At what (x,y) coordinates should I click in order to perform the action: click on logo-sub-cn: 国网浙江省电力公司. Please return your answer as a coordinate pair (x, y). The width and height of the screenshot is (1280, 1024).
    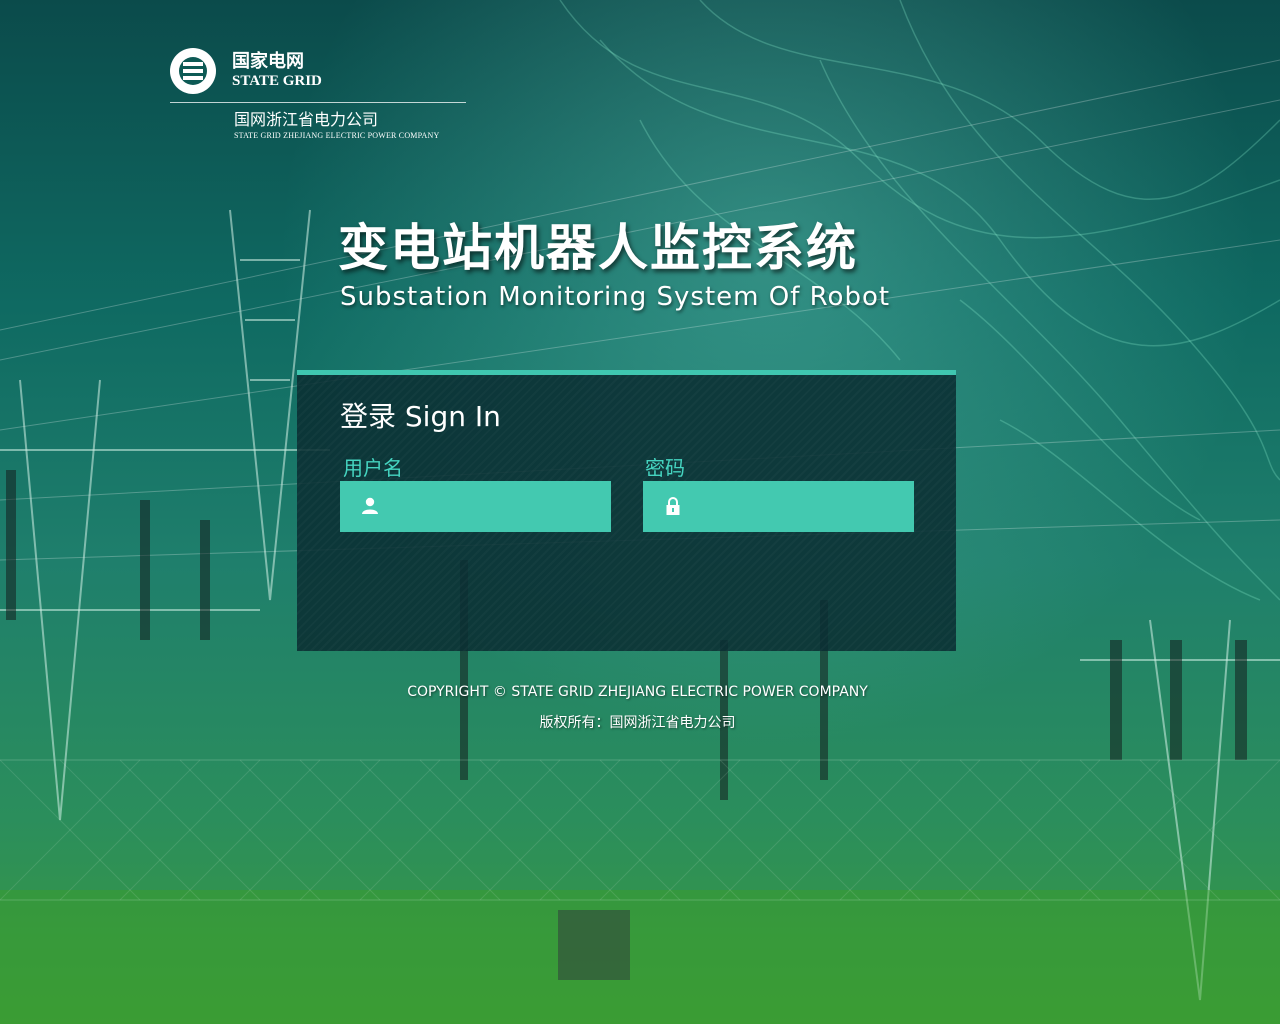
    Looking at the image, I should click on (306, 119).